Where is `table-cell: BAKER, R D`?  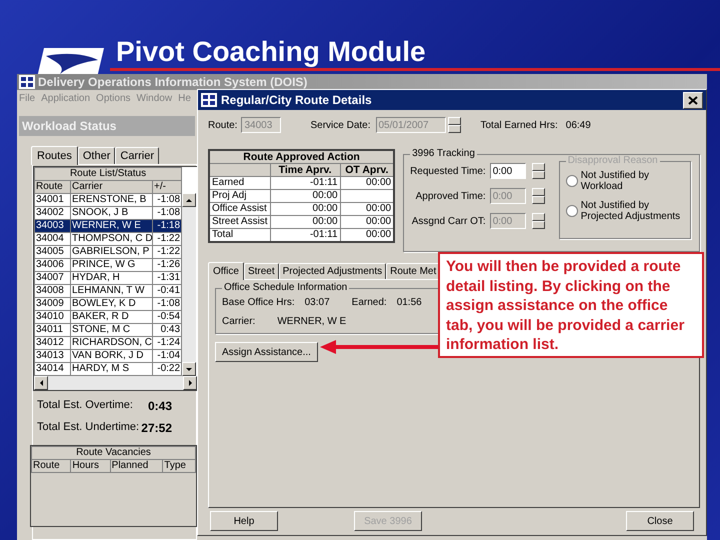
table-cell: BAKER, R D is located at coordinates (111, 317).